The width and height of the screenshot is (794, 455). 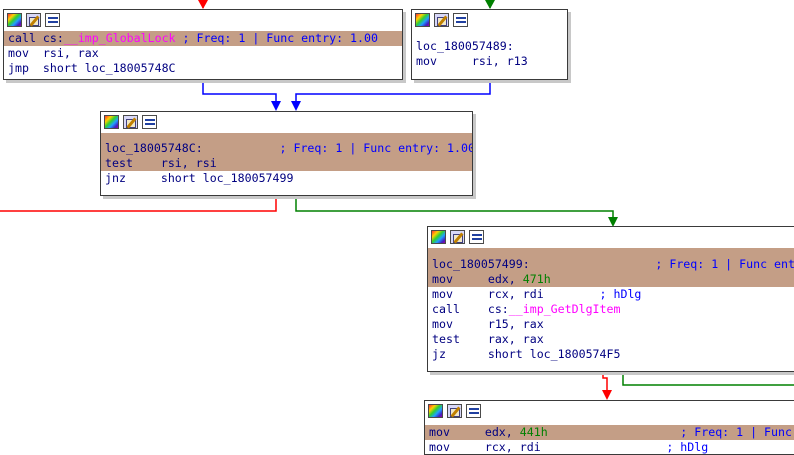 What do you see at coordinates (533, 432) in the screenshot?
I see `immediate-value: 441h` at bounding box center [533, 432].